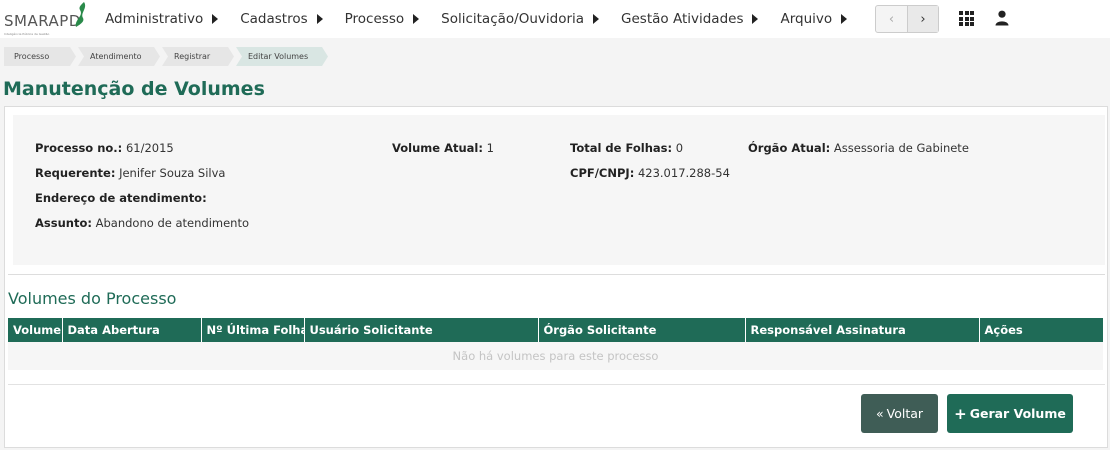 This screenshot has height=450, width=1110. What do you see at coordinates (862, 330) in the screenshot?
I see `column-header-responsavel-assinatura: Responsável Assinatura` at bounding box center [862, 330].